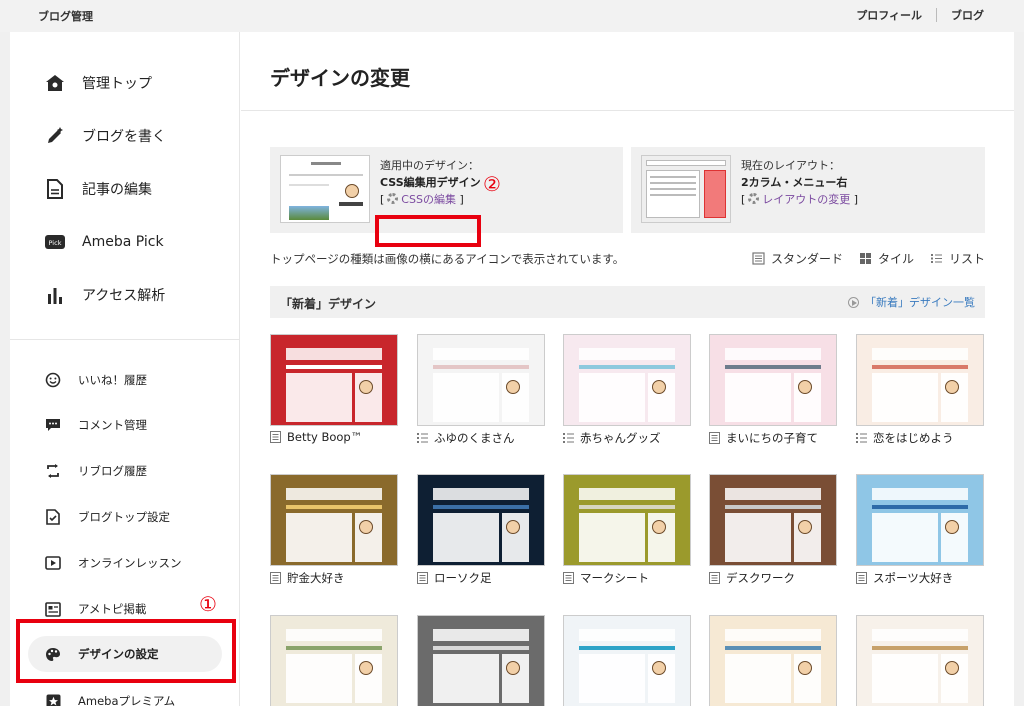 The width and height of the screenshot is (1024, 706). Describe the element at coordinates (967, 15) in the screenshot. I see `blog-link: ブログ` at that location.